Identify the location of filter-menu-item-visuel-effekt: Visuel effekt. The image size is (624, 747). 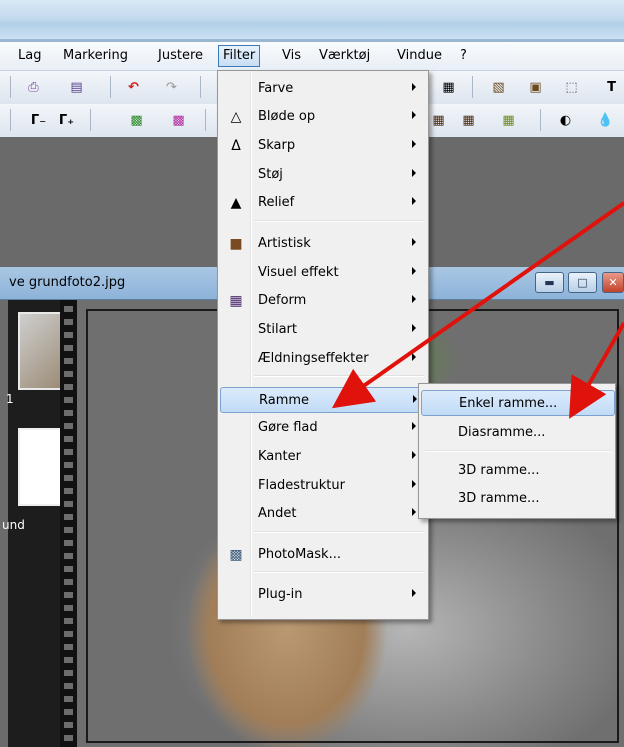
(323, 273).